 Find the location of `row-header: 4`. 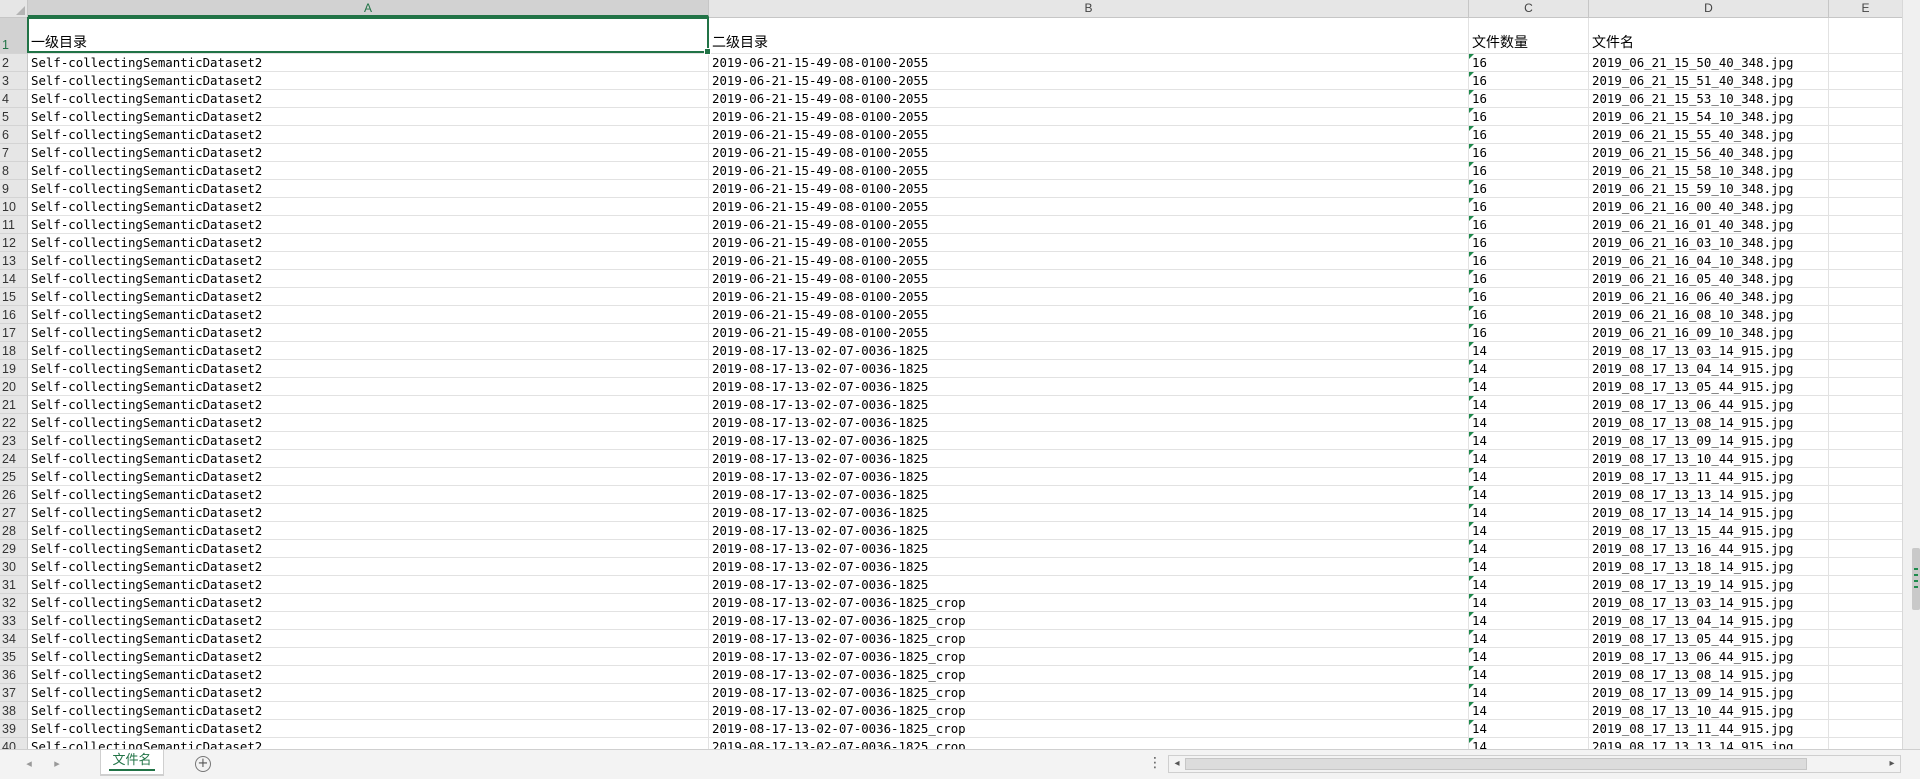

row-header: 4 is located at coordinates (13, 99).